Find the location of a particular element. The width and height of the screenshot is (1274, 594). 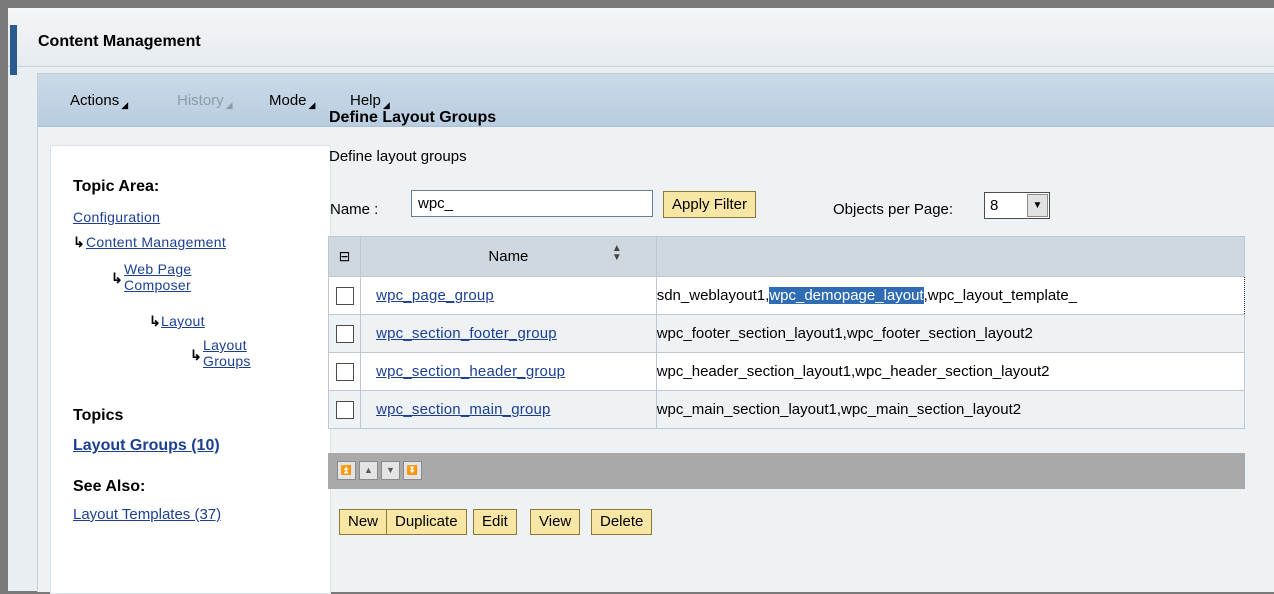

title-accent-bar is located at coordinates (13, 50).